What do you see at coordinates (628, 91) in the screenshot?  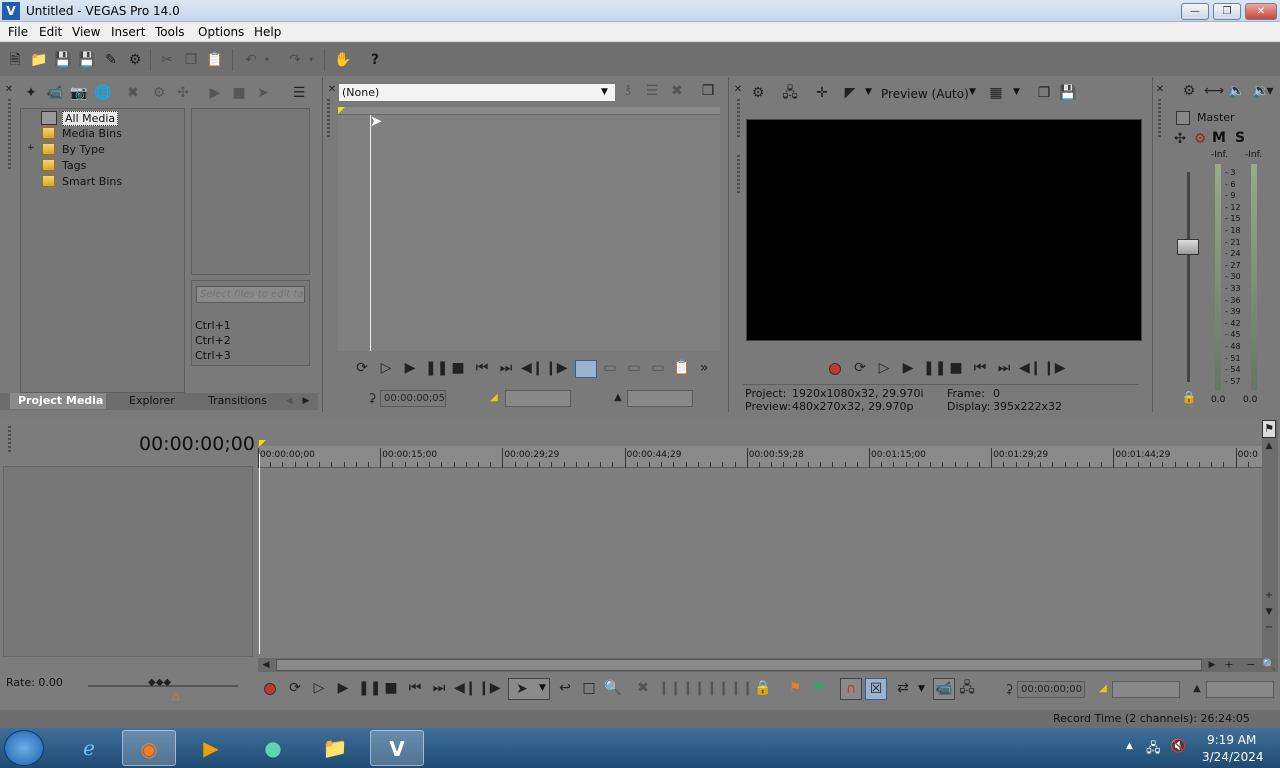 I see `spellcheck-icon: ℥` at bounding box center [628, 91].